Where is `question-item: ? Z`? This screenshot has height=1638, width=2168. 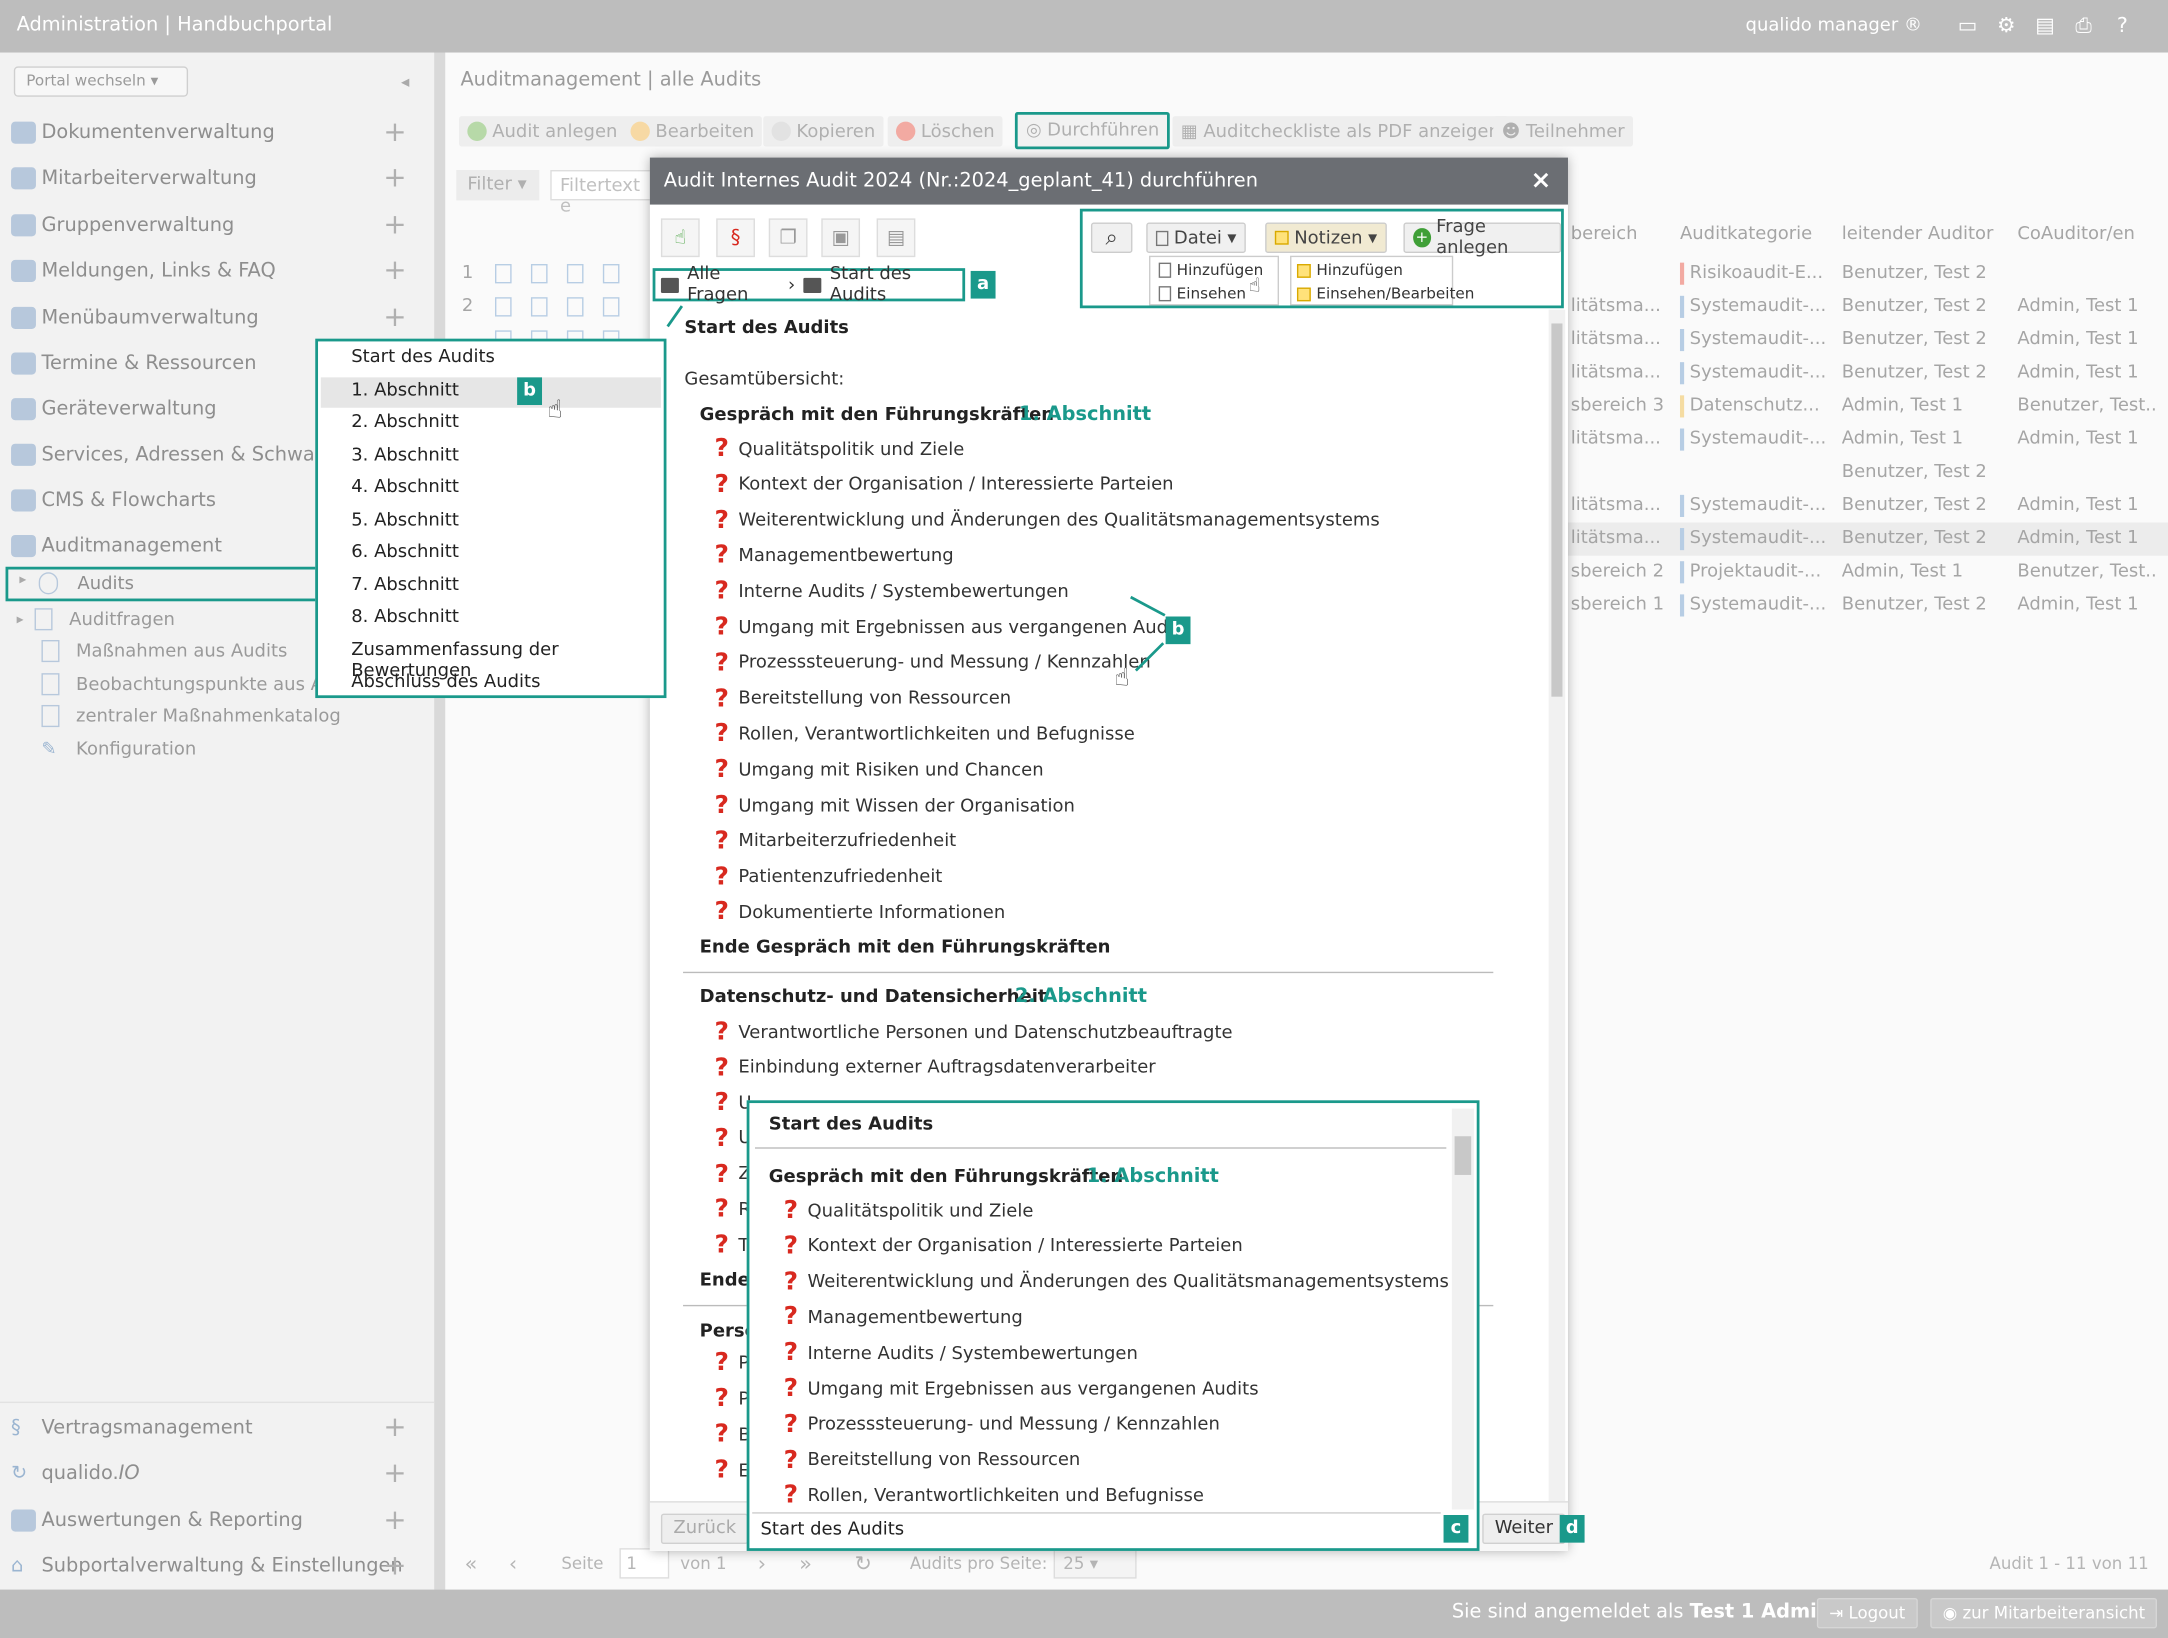
question-item: ? Z is located at coordinates (732, 1173).